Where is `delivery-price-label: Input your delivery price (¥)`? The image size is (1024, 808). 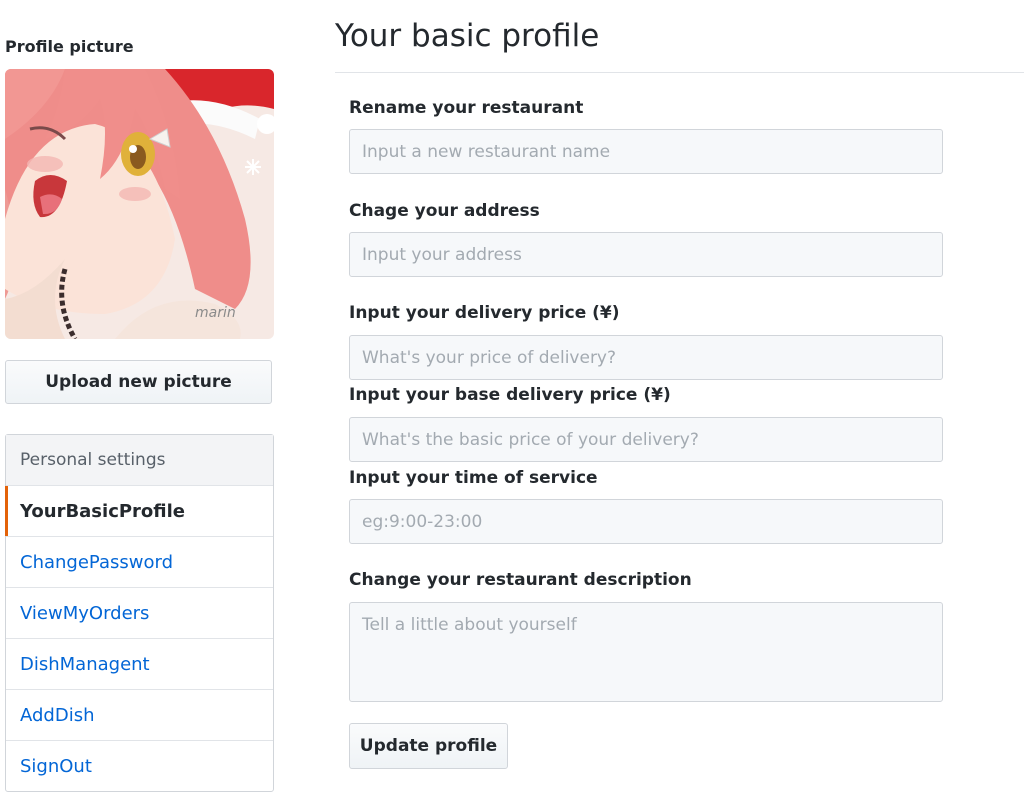
delivery-price-label: Input your delivery price (¥) is located at coordinates (484, 313).